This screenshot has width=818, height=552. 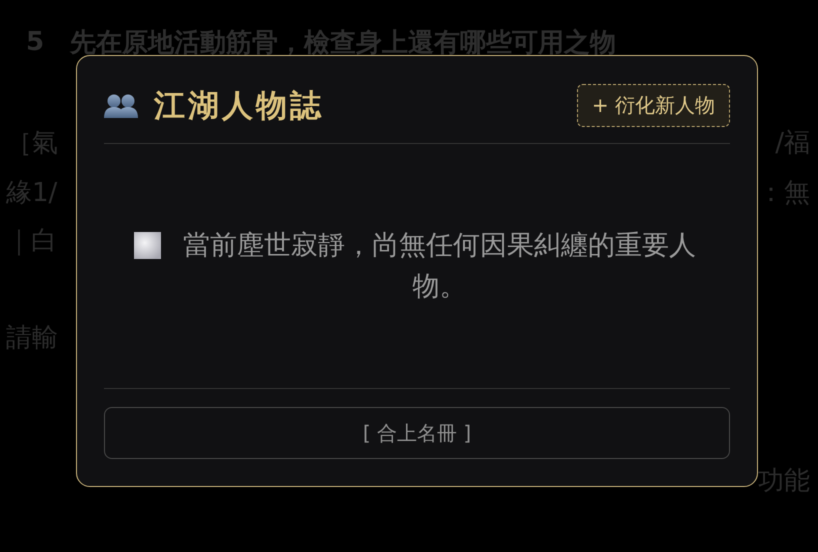 I want to click on dialog-title: 江湖人物誌, so click(x=239, y=106).